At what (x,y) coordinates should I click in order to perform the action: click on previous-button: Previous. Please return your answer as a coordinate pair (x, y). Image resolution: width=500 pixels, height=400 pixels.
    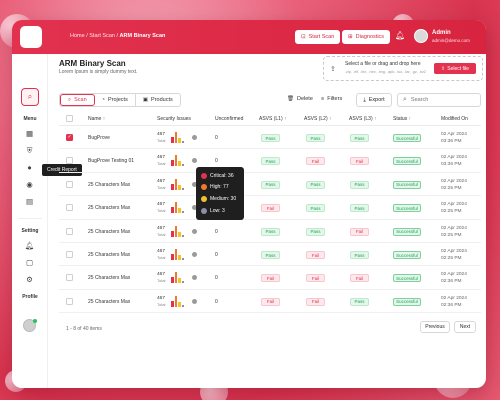
    Looking at the image, I should click on (435, 327).